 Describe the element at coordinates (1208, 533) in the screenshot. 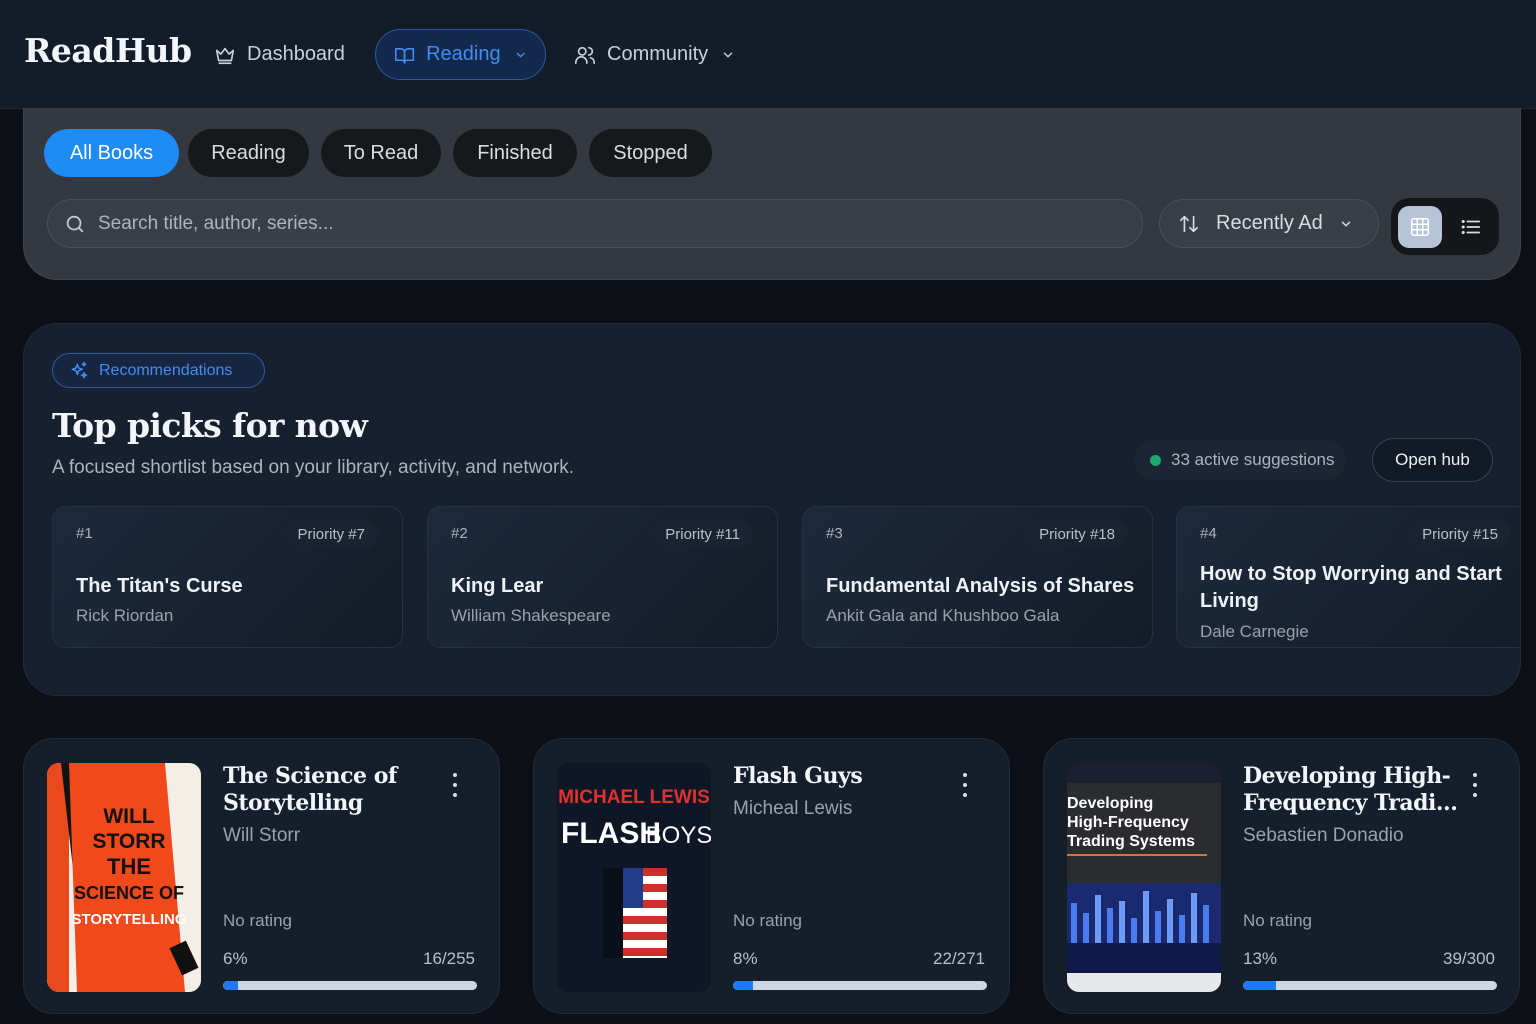

I see `pick-rank: #4` at that location.